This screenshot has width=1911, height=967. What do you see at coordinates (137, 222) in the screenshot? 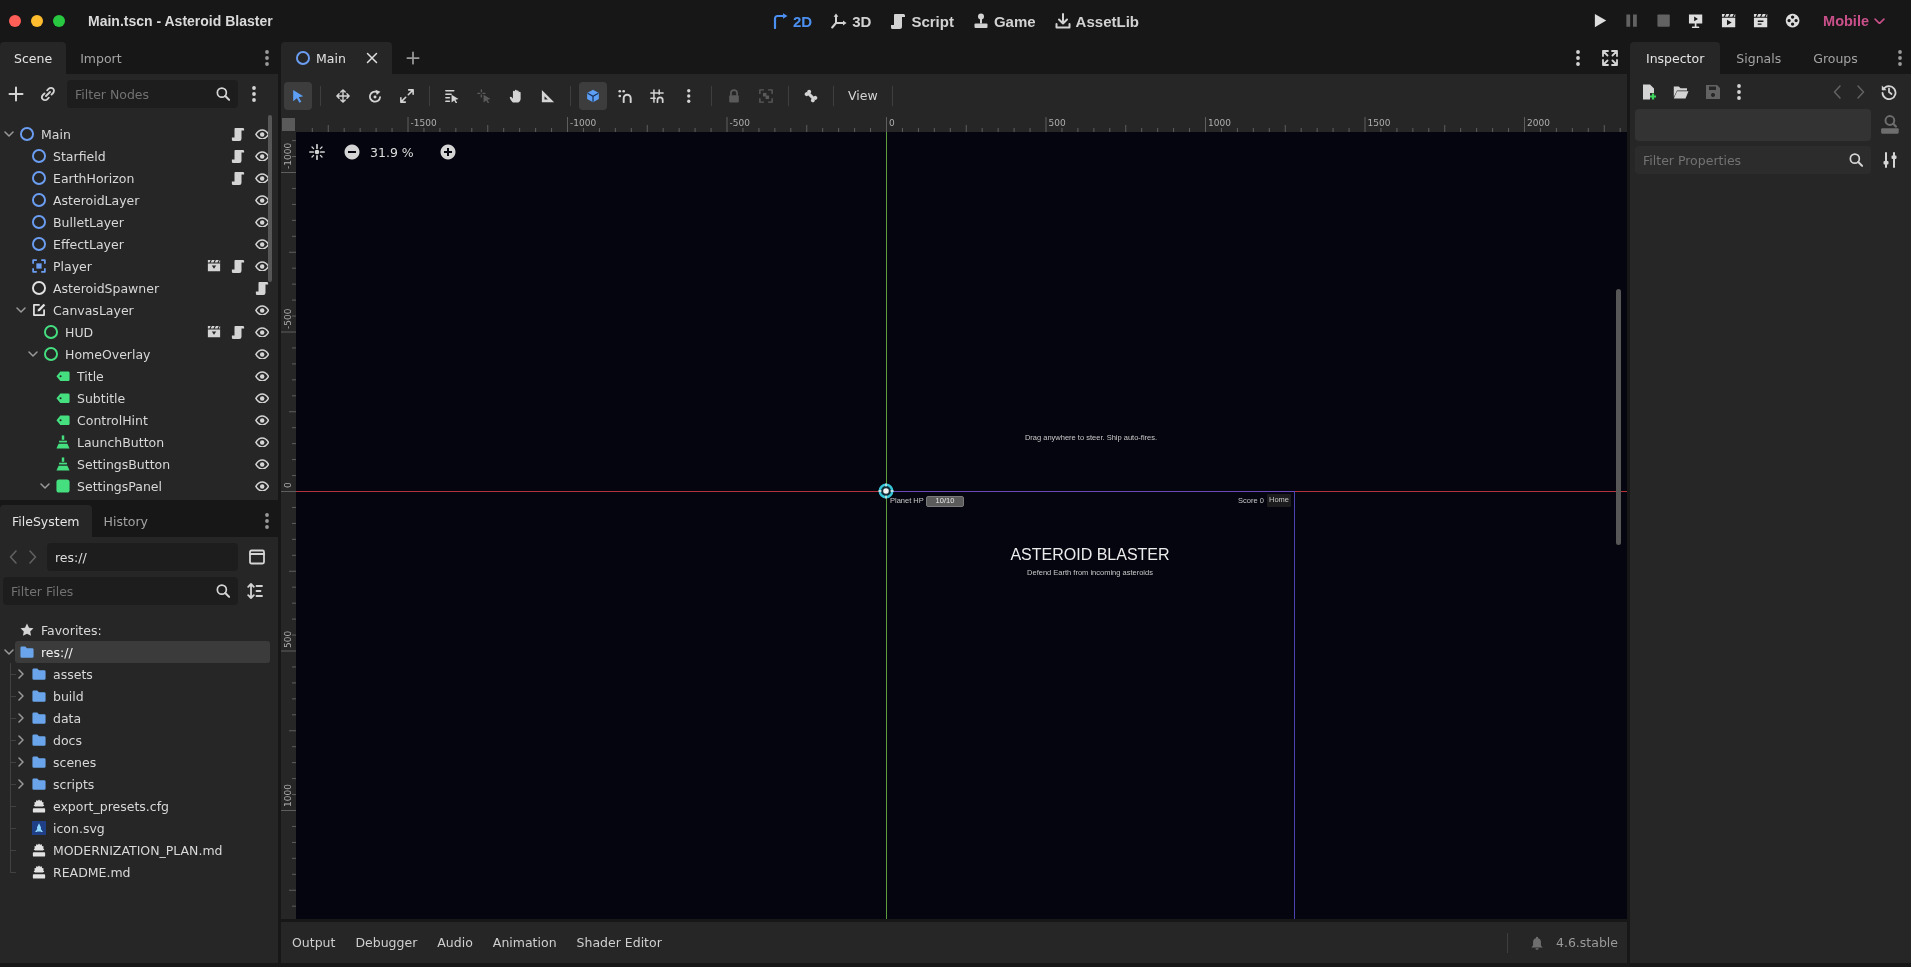
I see `tree-item: BulletLayer` at bounding box center [137, 222].